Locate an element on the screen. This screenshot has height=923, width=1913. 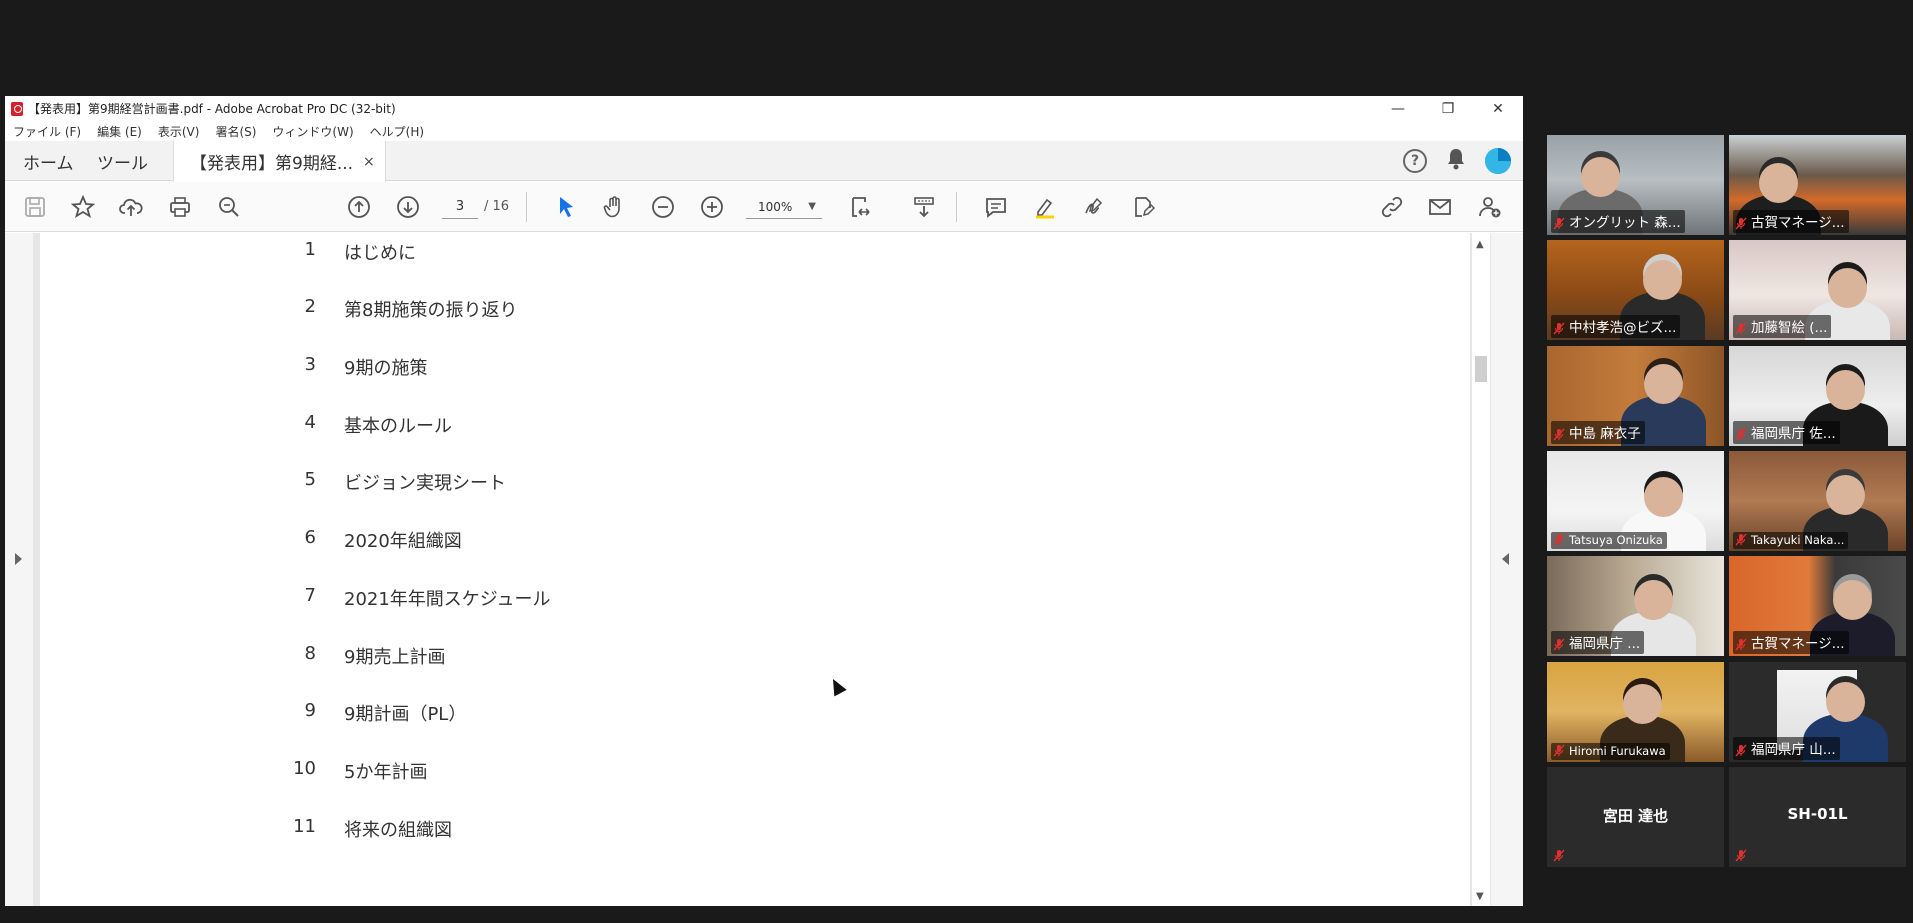
toc-number: 11 is located at coordinates (304, 826).